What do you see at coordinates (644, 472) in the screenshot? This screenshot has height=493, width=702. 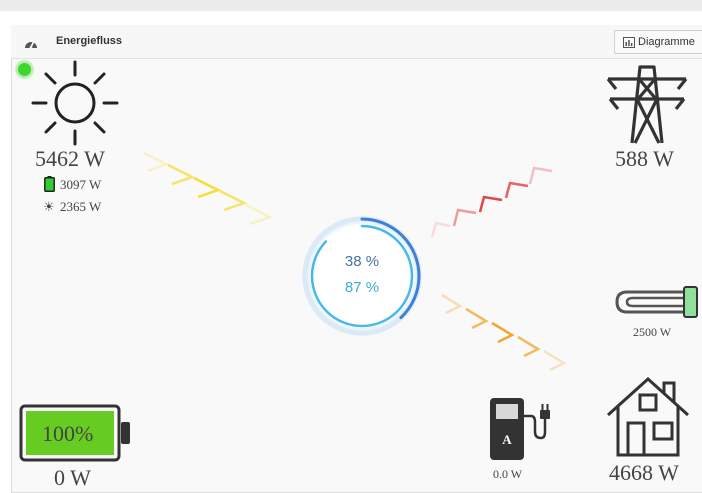 I see `house-value: 4668 W` at bounding box center [644, 472].